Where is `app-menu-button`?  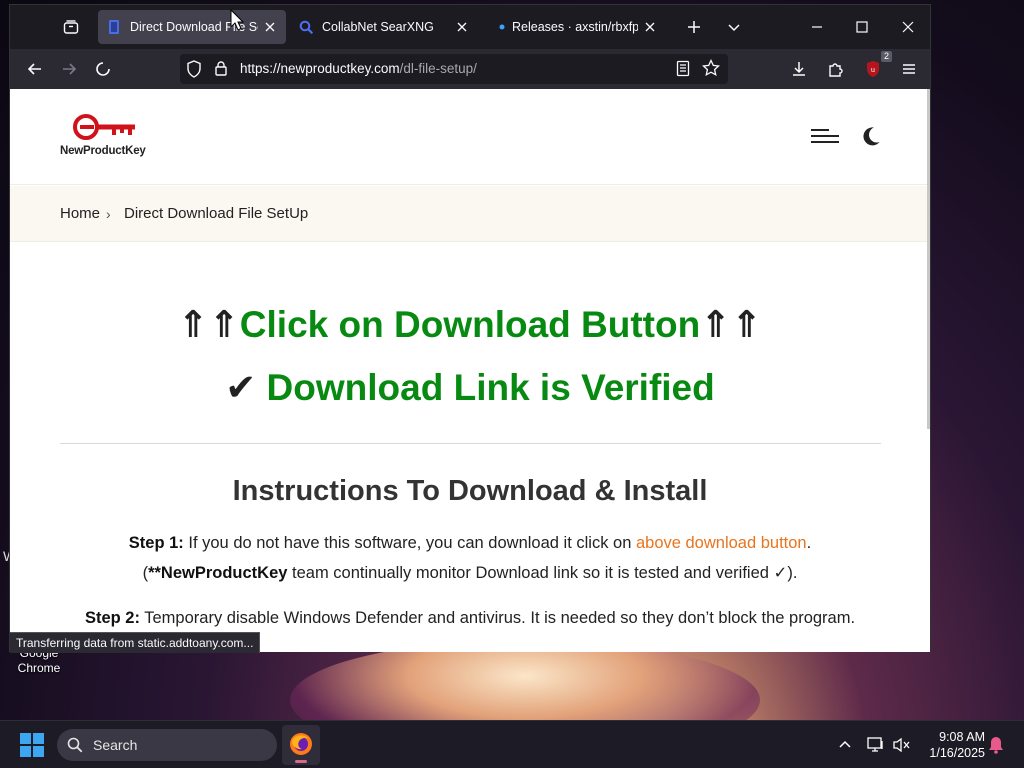
app-menu-button is located at coordinates (909, 69).